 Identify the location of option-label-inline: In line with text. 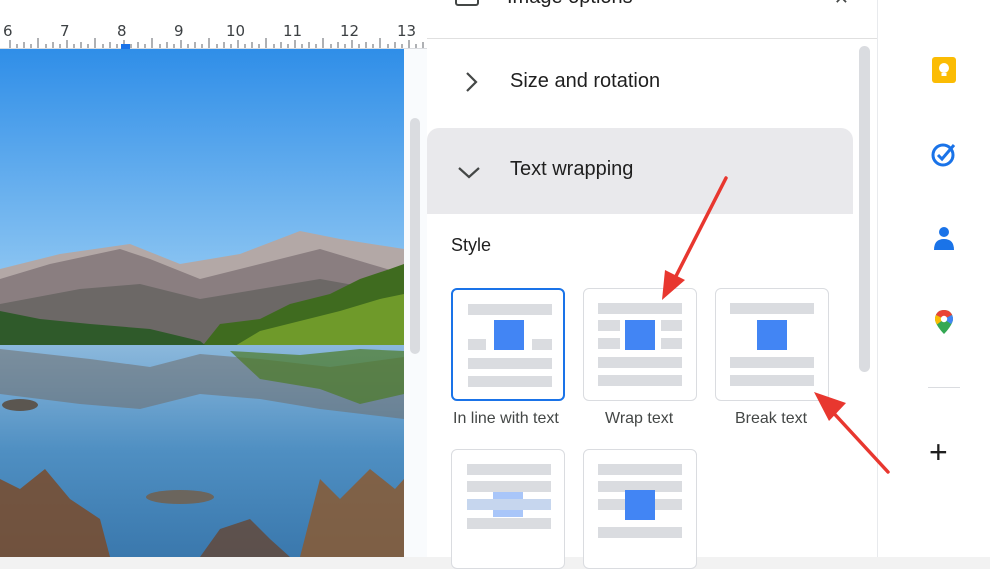
(506, 418).